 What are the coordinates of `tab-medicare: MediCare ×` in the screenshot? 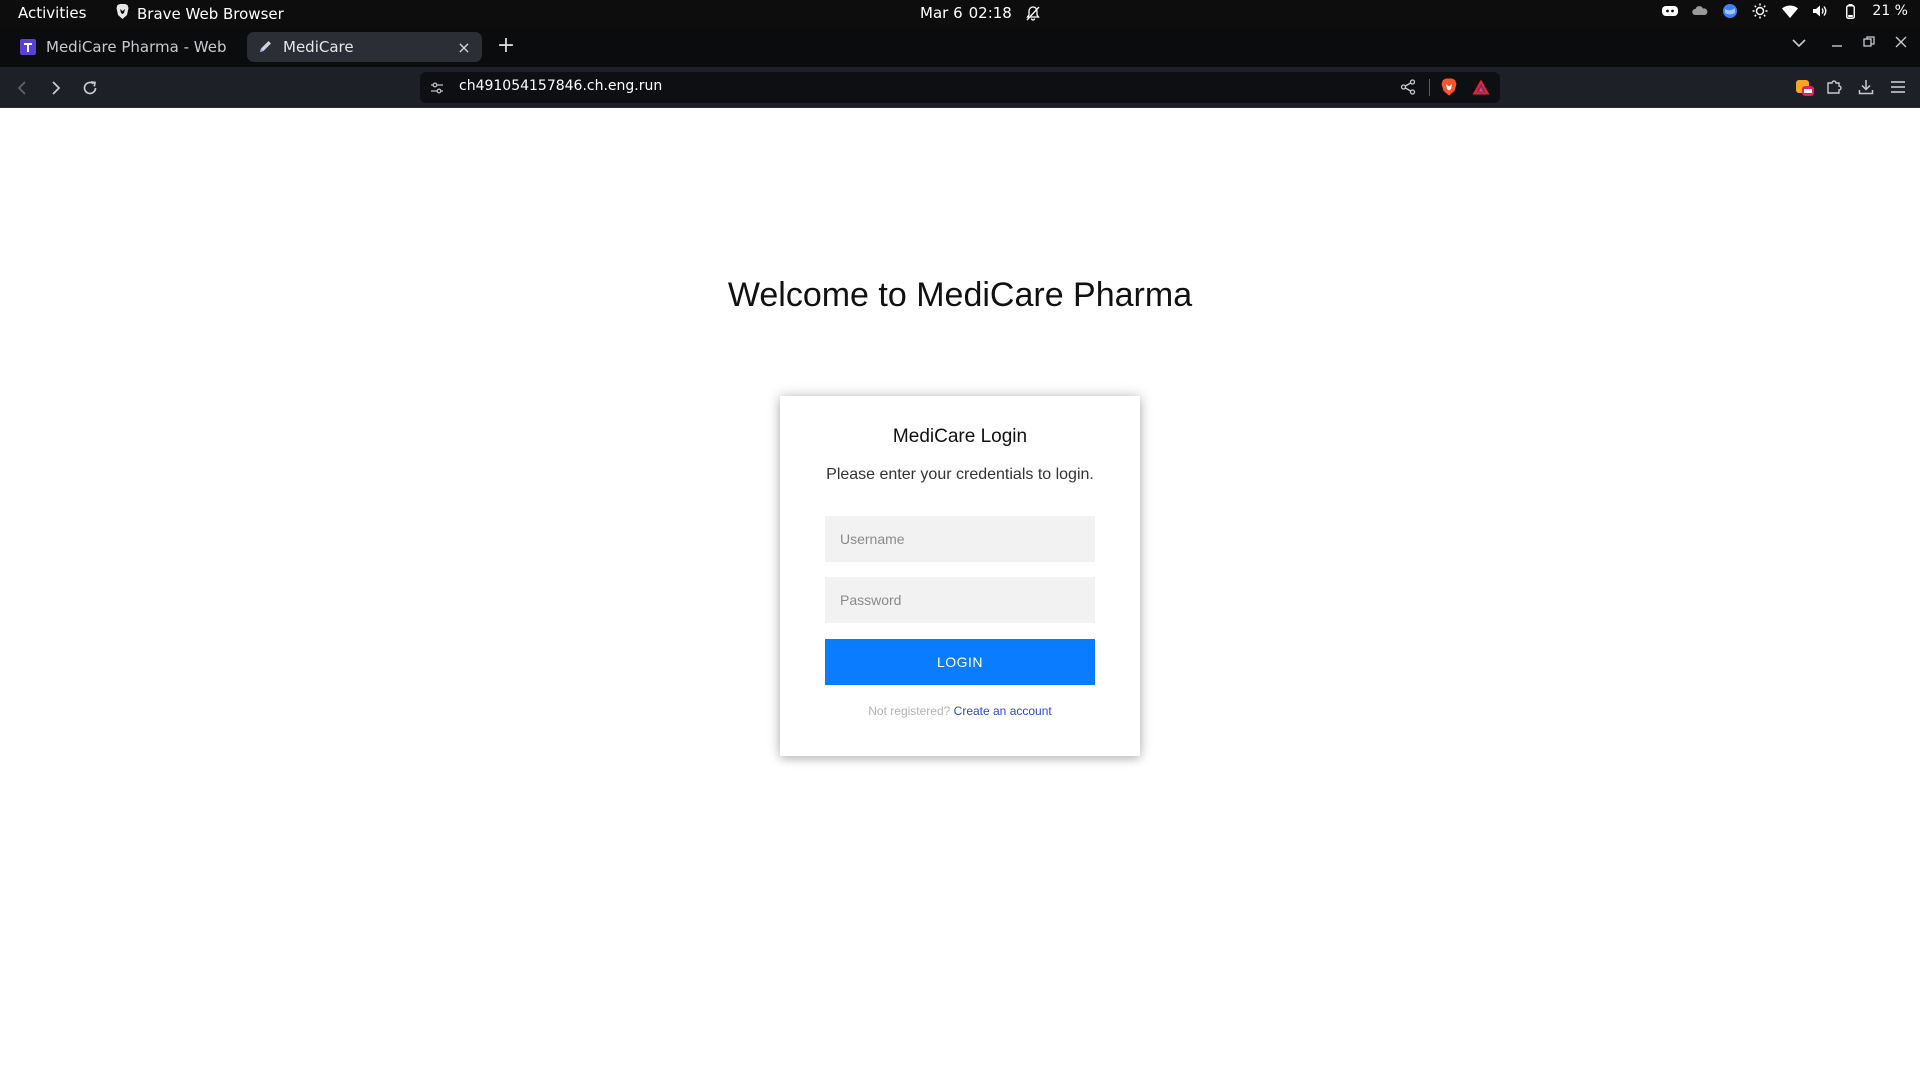 It's located at (364, 47).